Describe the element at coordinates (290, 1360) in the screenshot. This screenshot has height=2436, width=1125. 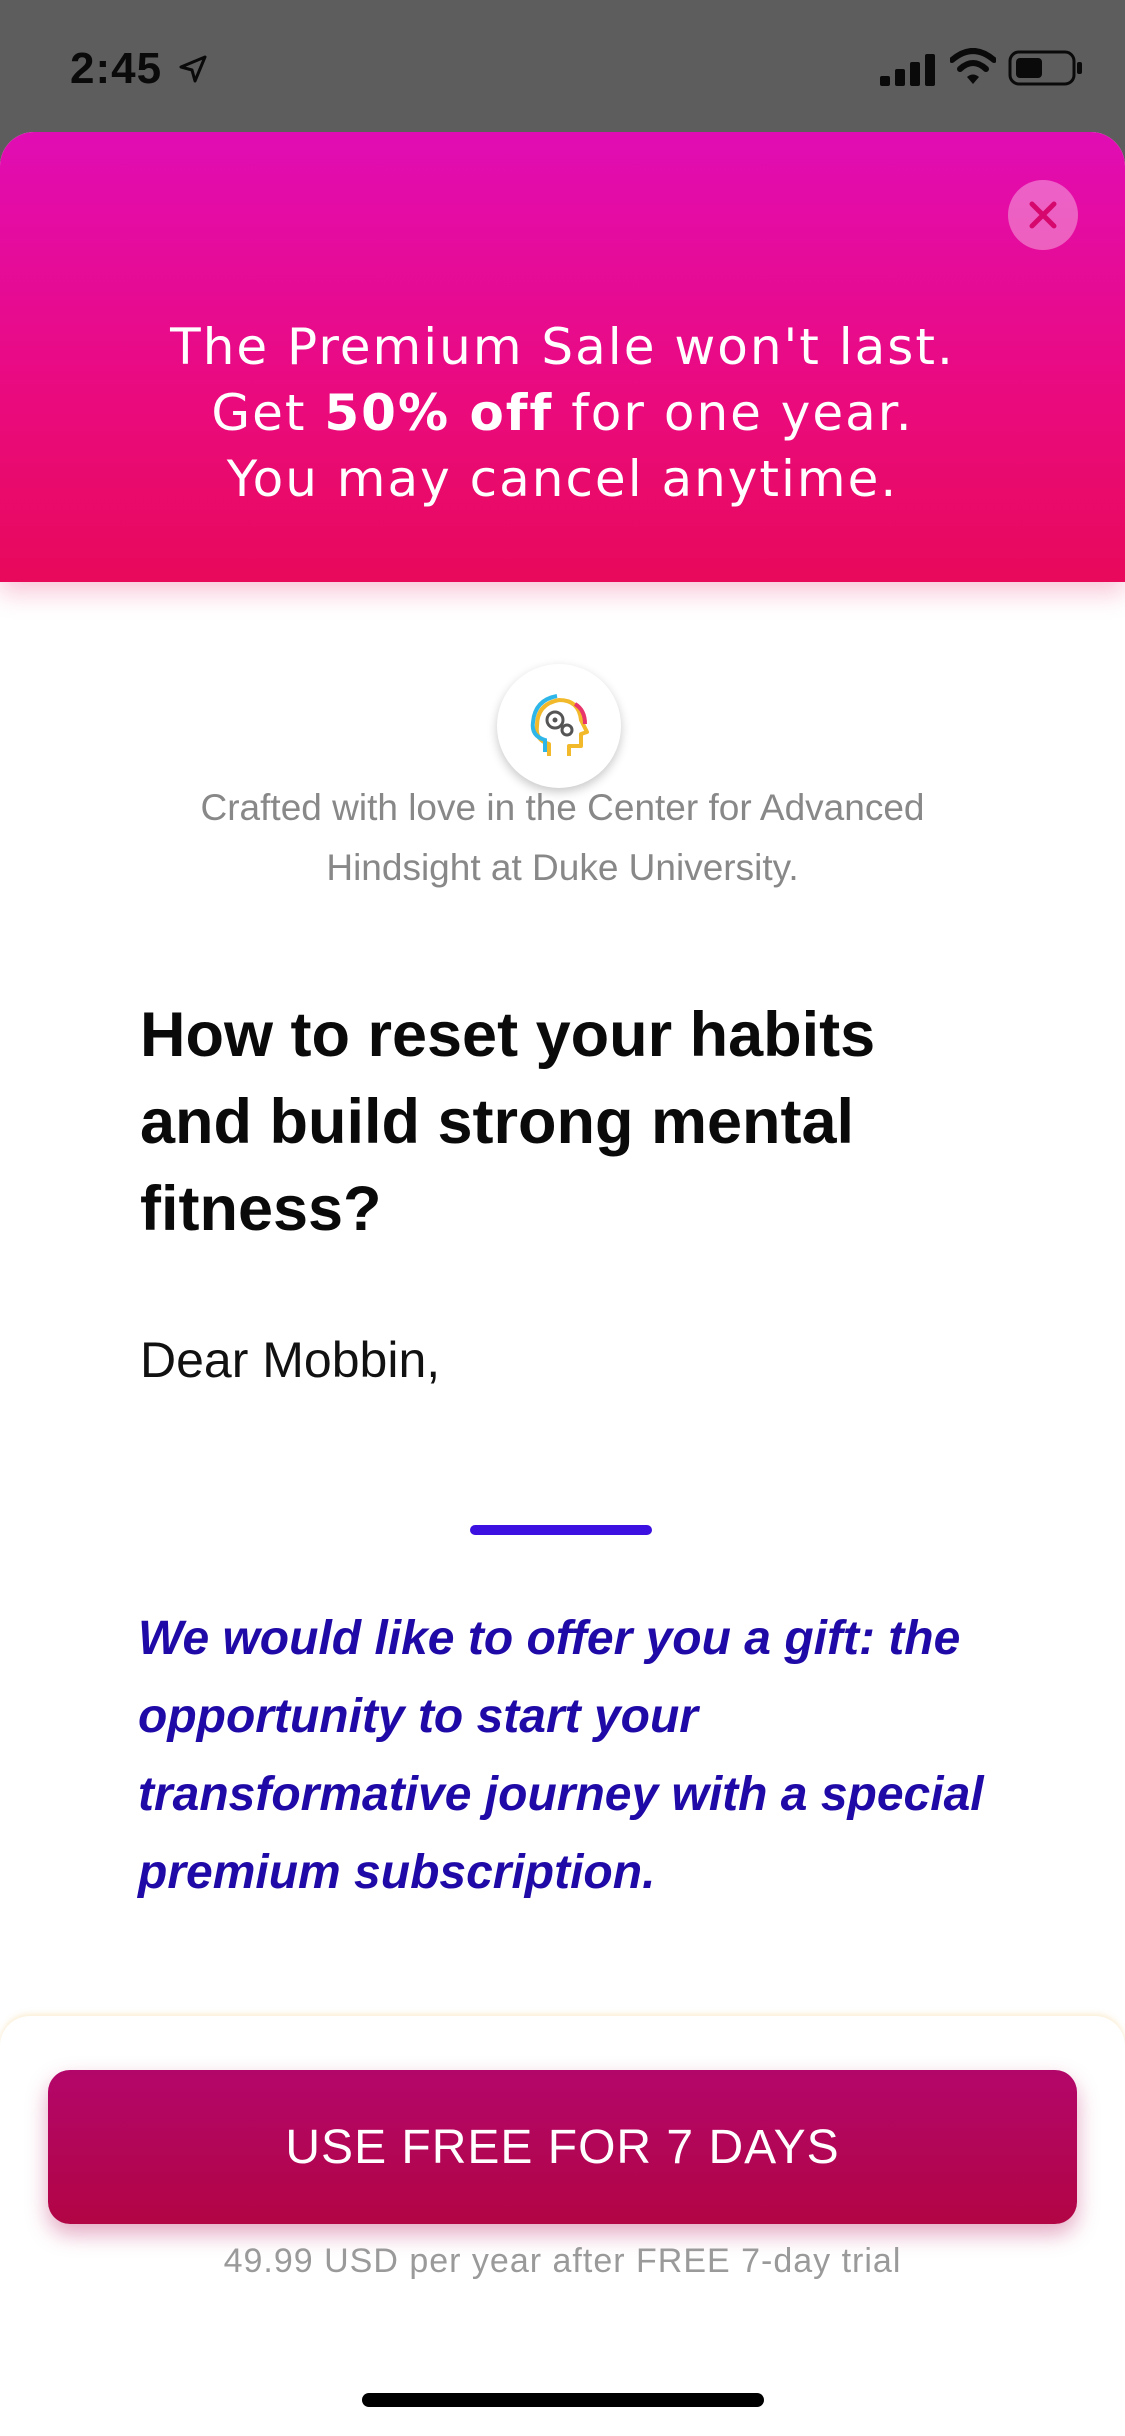
I see `greeting-text: Dear Mobbin,` at that location.